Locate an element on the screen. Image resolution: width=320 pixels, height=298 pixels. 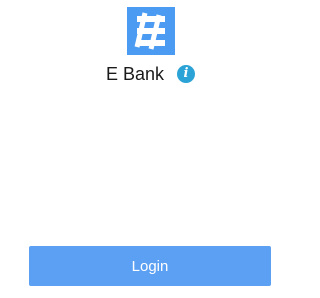
info-icon: i is located at coordinates (186, 74).